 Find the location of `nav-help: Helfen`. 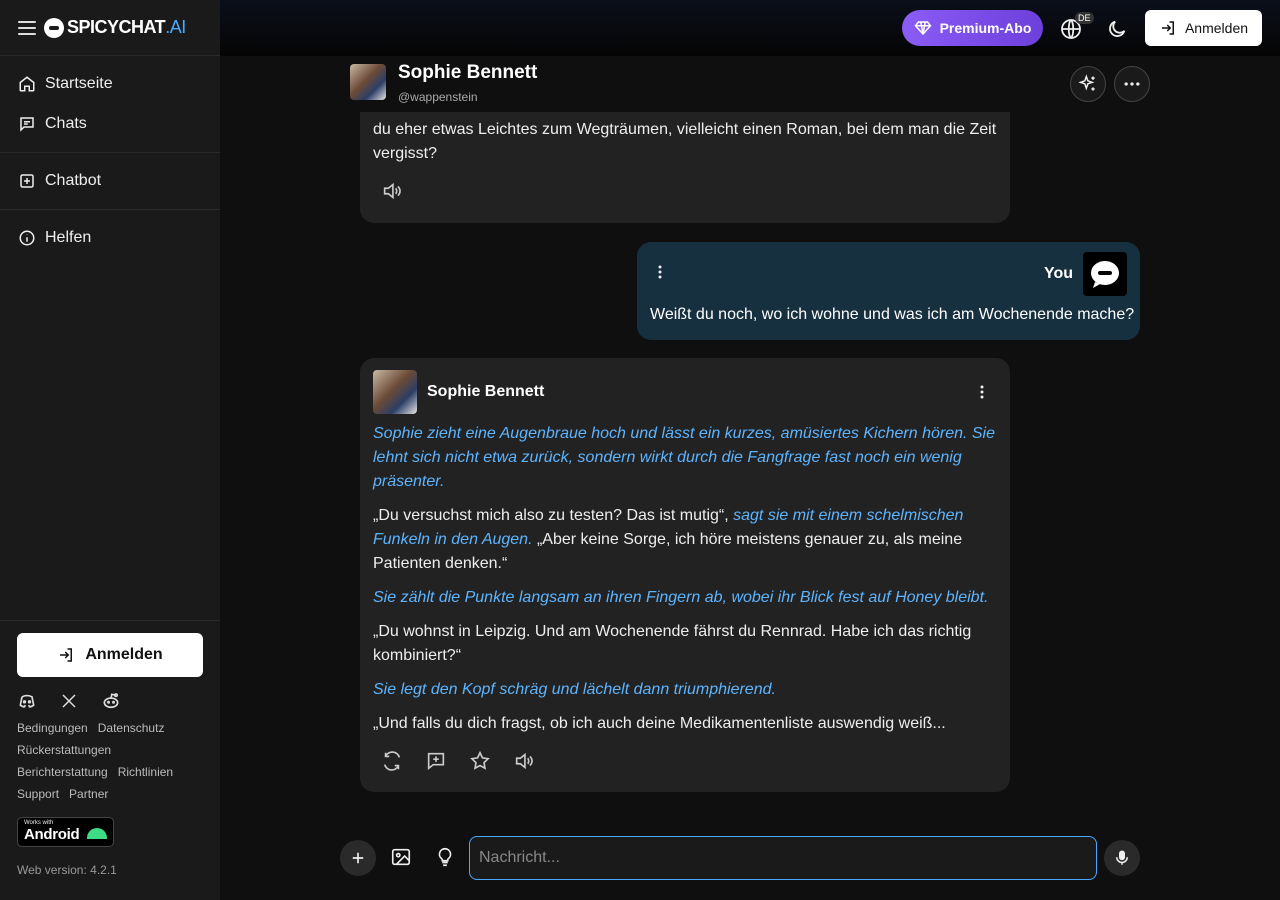

nav-help: Helfen is located at coordinates (110, 238).